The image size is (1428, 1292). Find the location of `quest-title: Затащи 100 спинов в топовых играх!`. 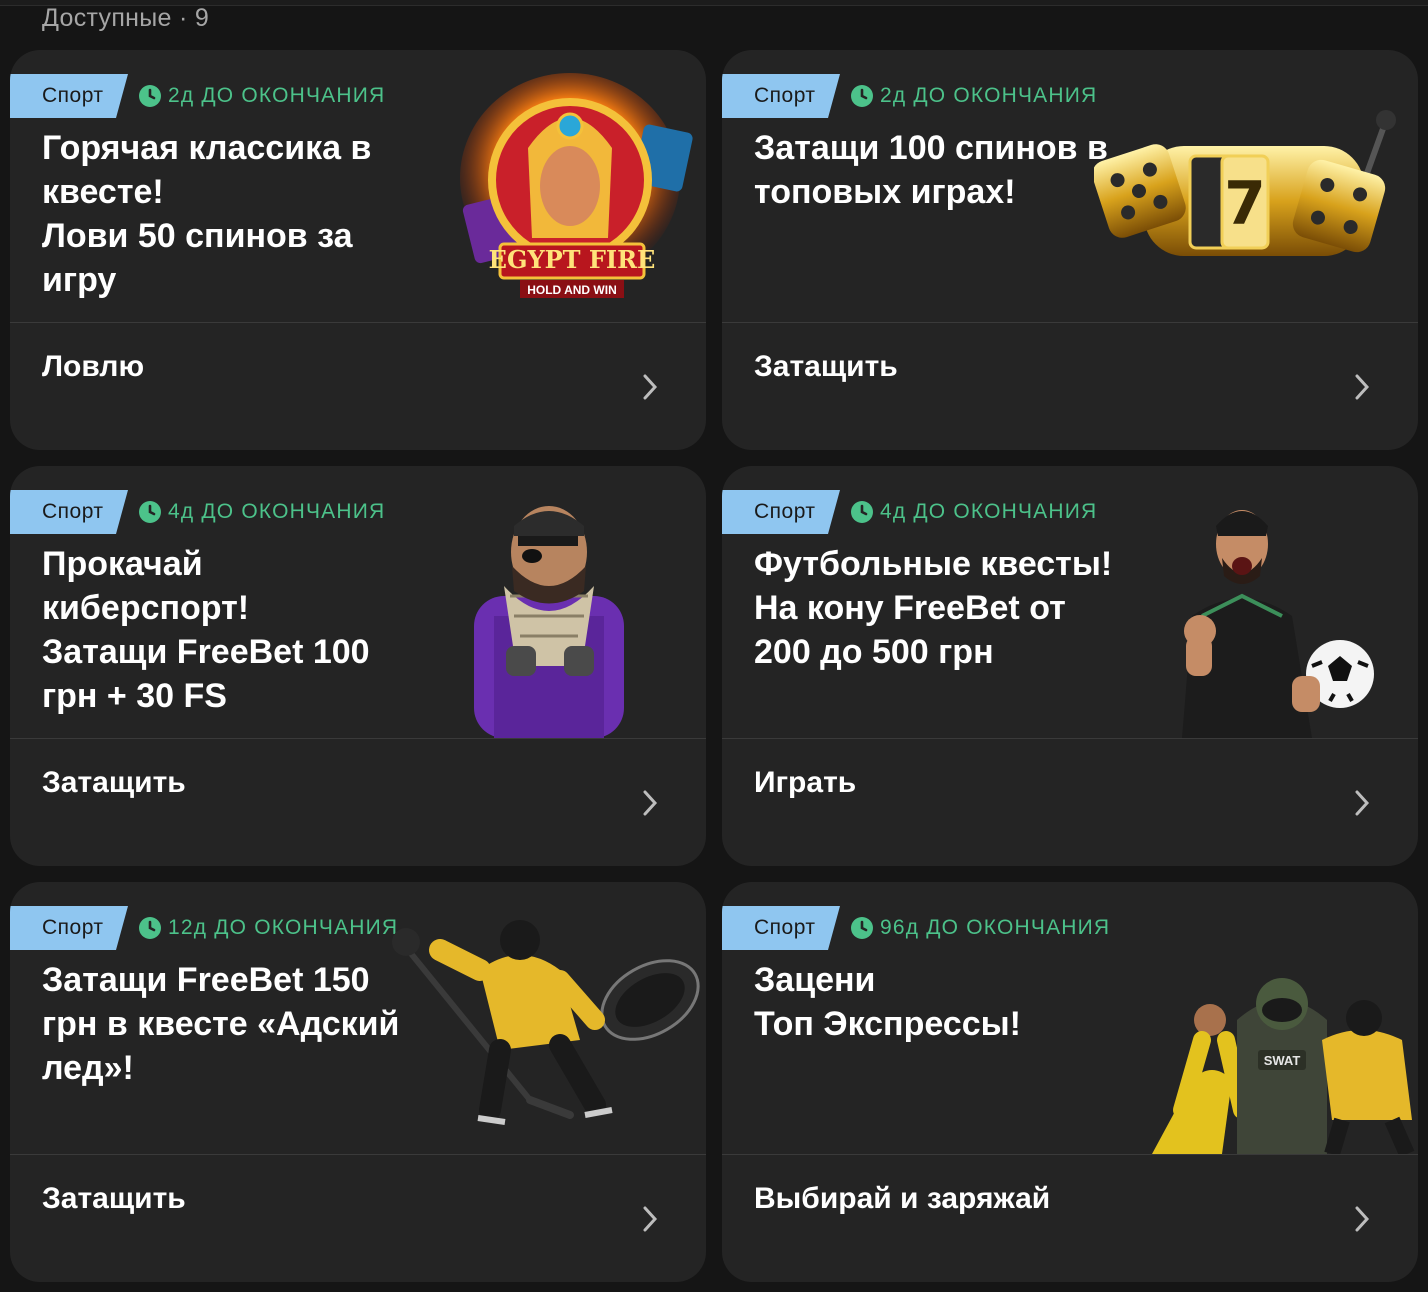

quest-title: Затащи 100 спинов в топовых играх! is located at coordinates (931, 170).